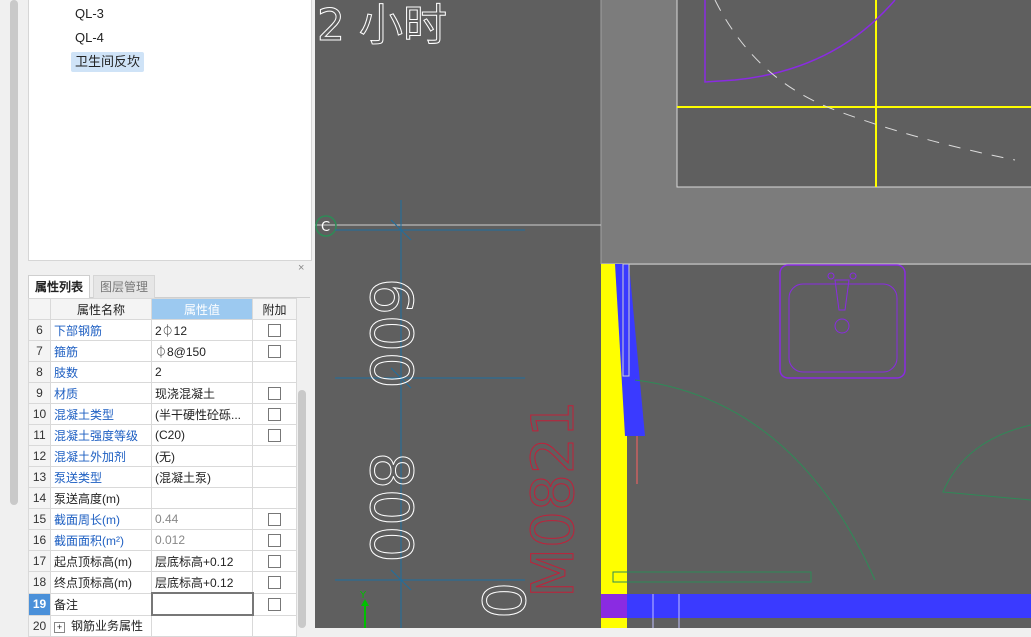 The width and height of the screenshot is (1031, 637). Describe the element at coordinates (302, 509) in the screenshot. I see `grid-scrollbar` at that location.